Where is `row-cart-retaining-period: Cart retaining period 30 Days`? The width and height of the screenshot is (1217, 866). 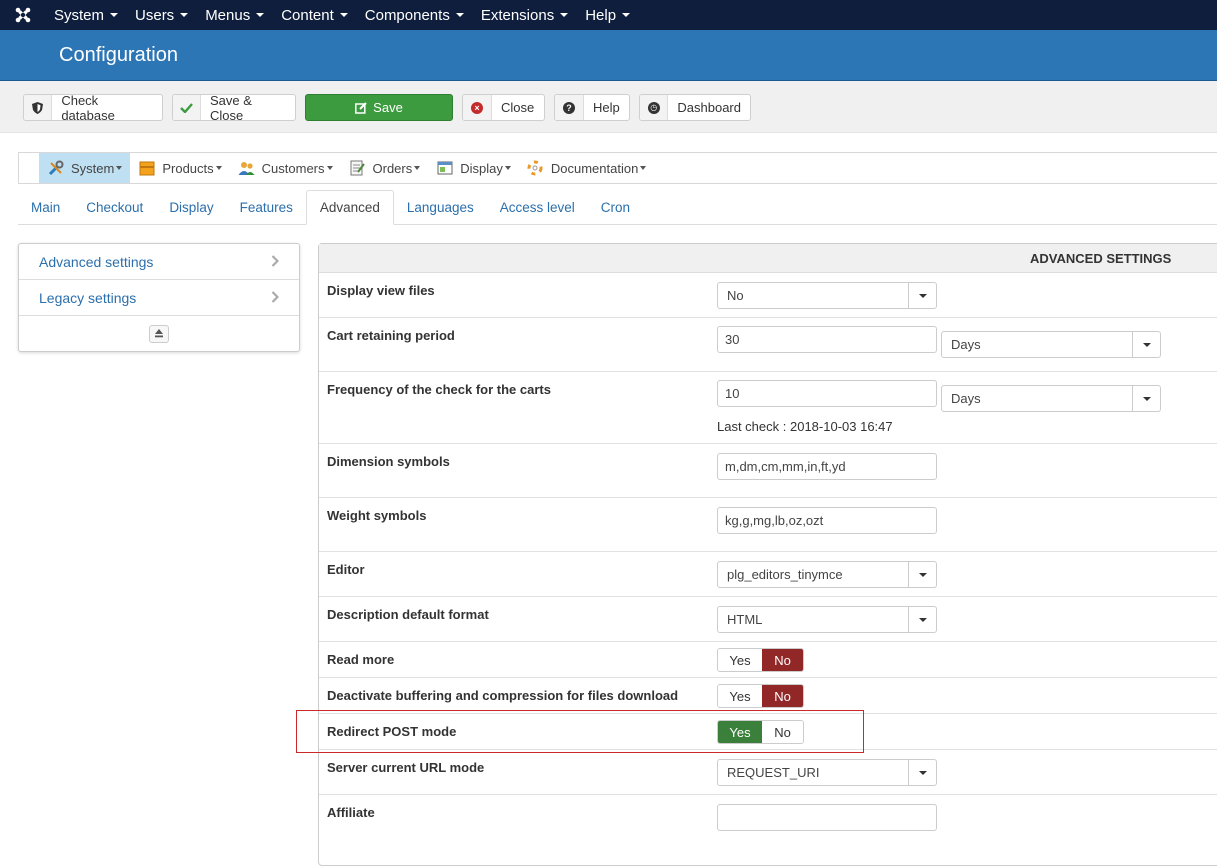 row-cart-retaining-period: Cart retaining period 30 Days is located at coordinates (768, 345).